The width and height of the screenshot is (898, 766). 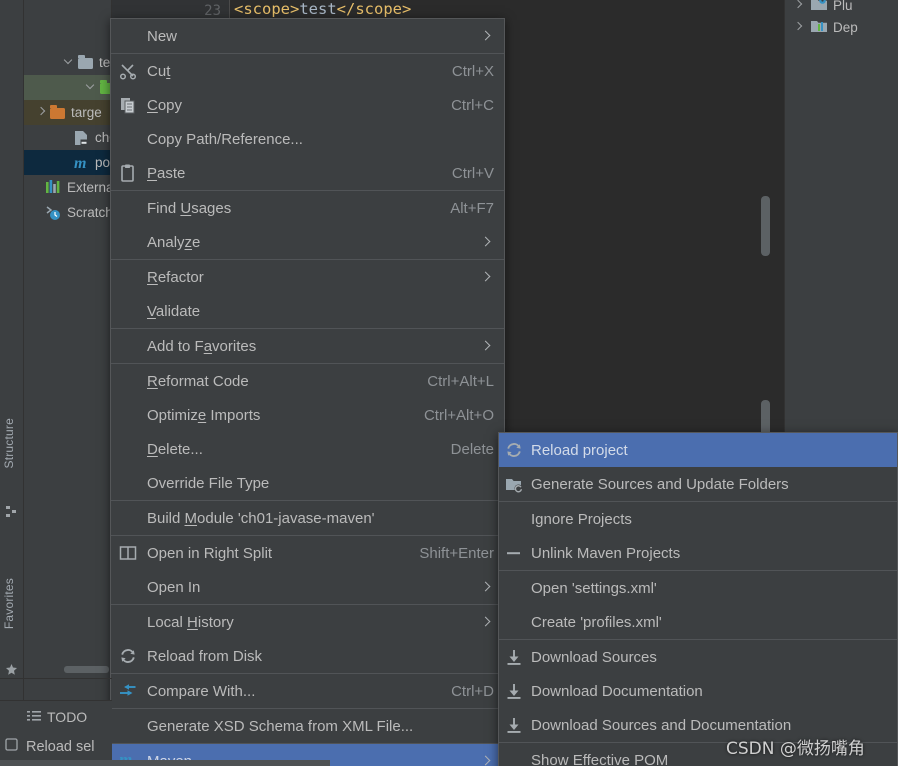 I want to click on folder-icon, so click(x=86, y=63).